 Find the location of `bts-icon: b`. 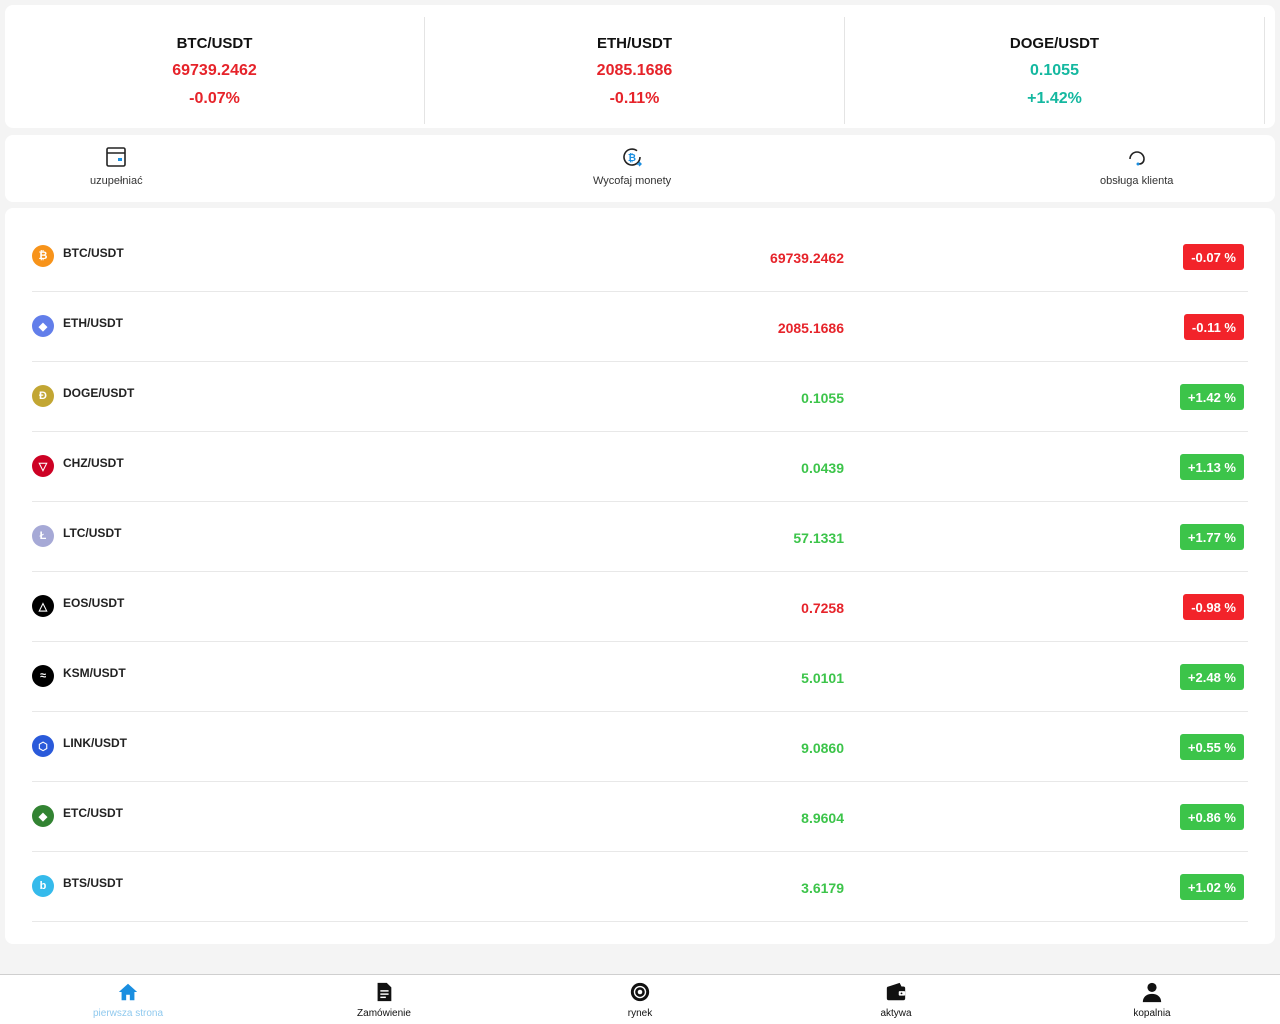

bts-icon: b is located at coordinates (43, 886).